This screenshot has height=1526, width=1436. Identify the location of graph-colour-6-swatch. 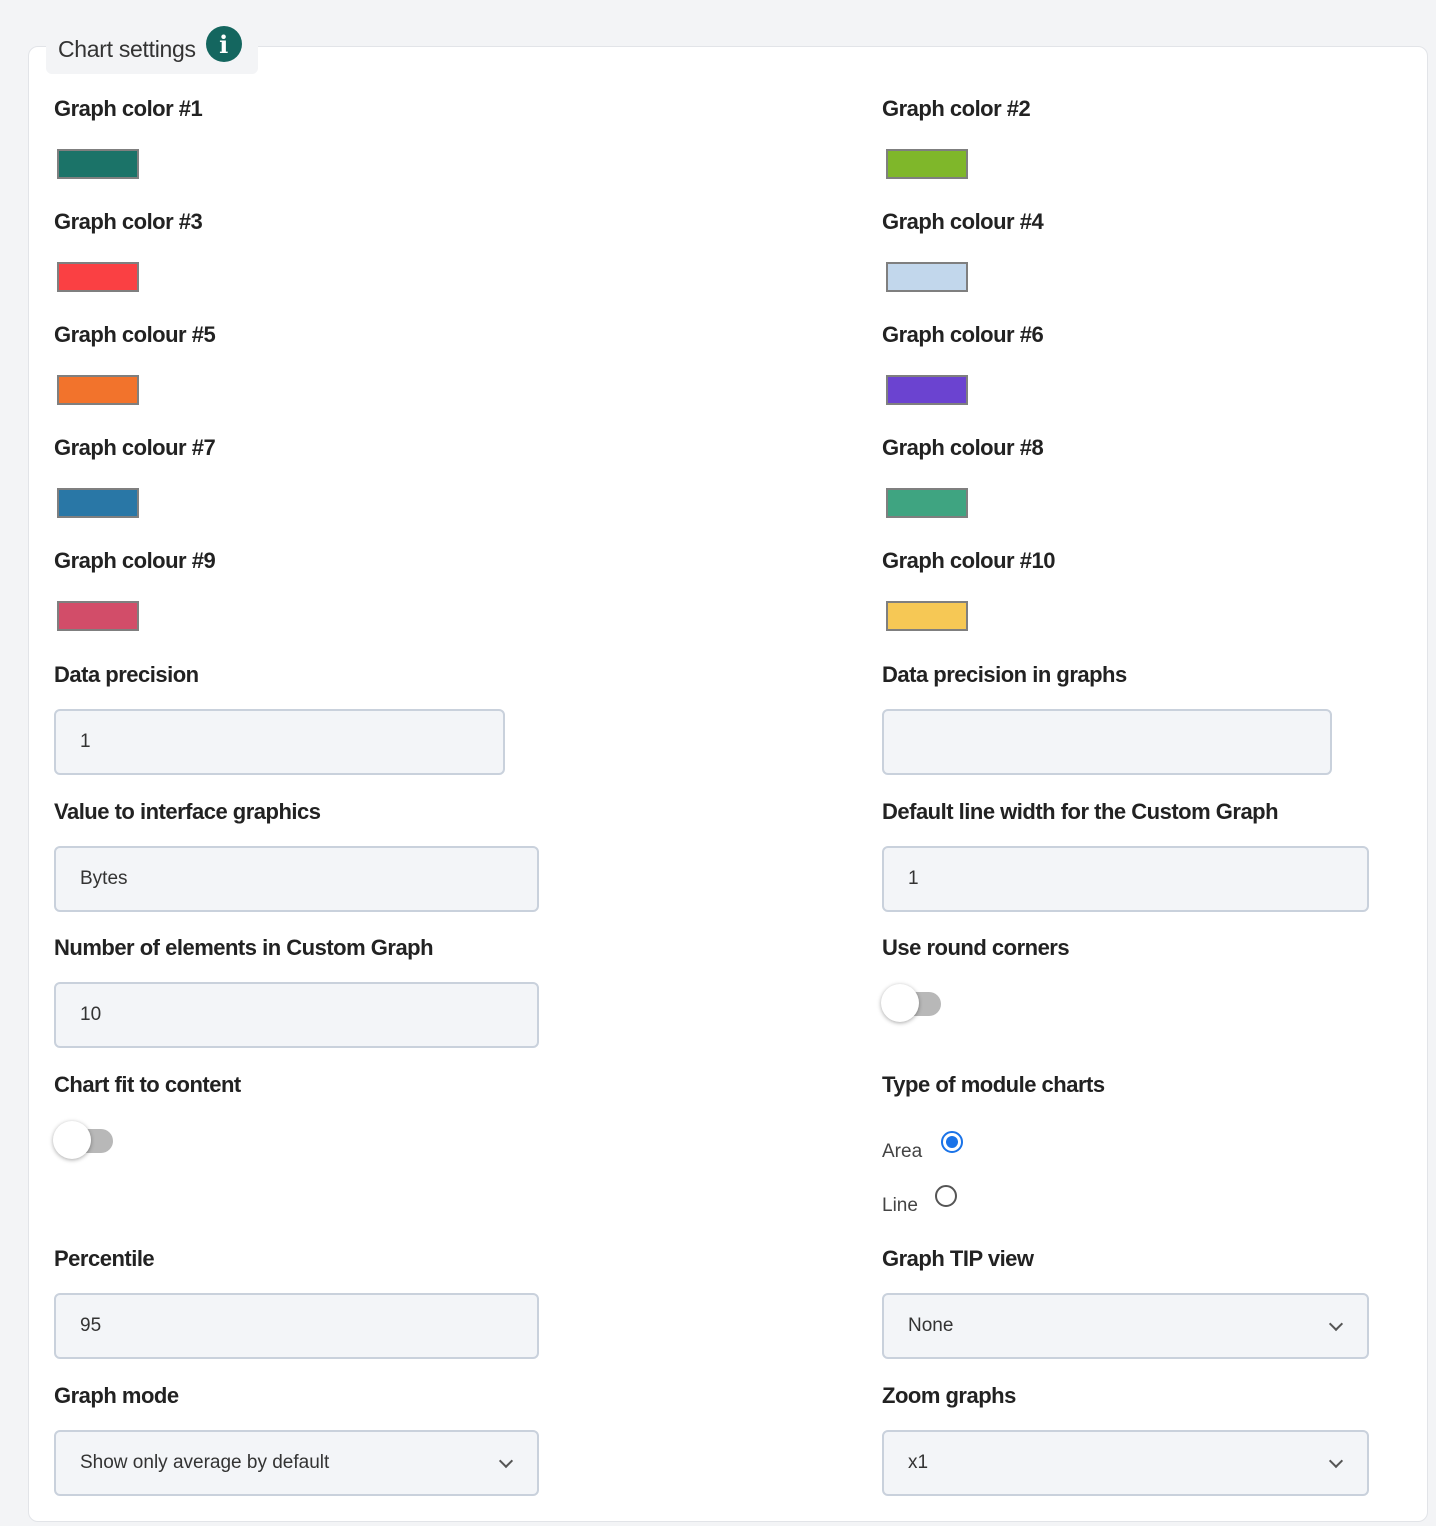
(927, 390).